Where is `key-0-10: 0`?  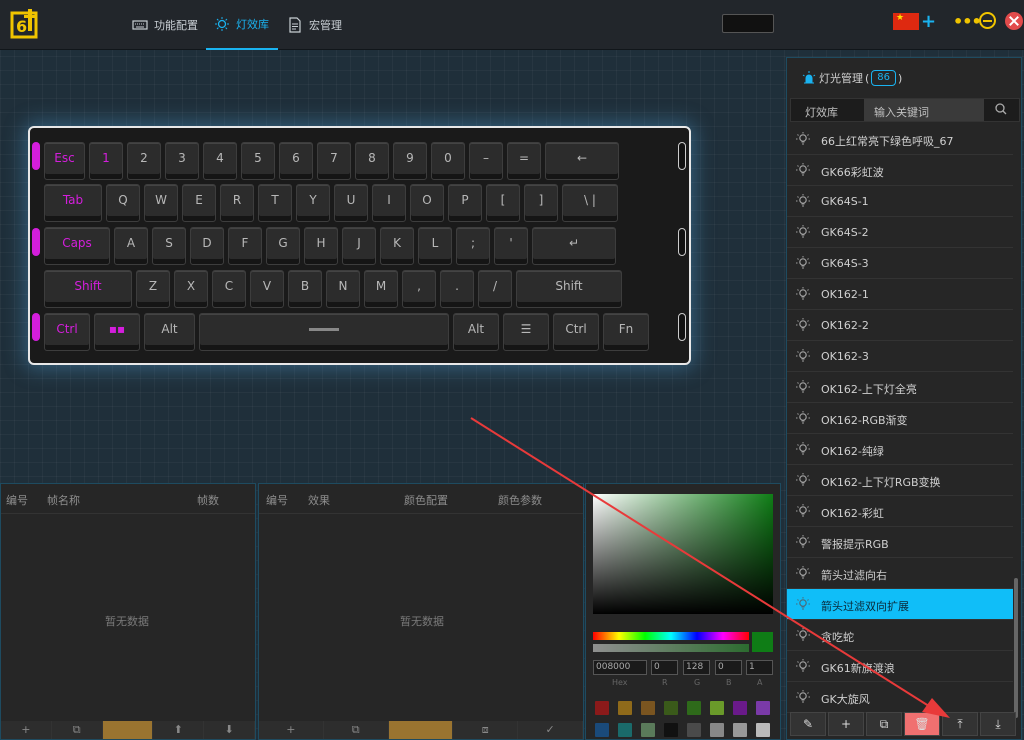 key-0-10: 0 is located at coordinates (448, 161).